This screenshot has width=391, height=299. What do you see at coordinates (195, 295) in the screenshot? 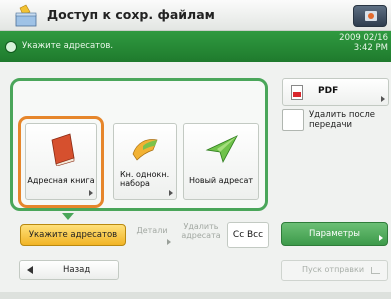
I see `footer-strip` at bounding box center [195, 295].